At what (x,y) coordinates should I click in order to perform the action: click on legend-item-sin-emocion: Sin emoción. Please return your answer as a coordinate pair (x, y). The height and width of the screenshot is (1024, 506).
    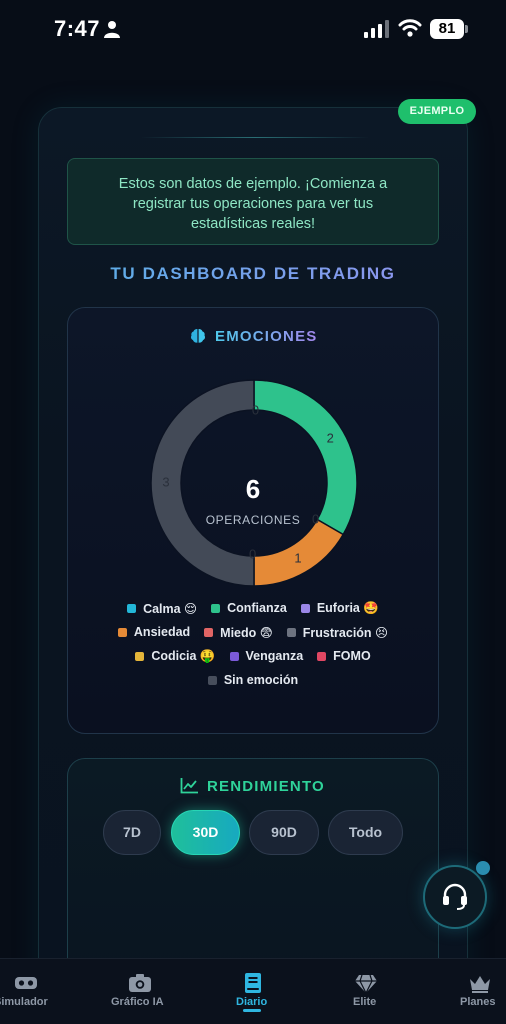
    Looking at the image, I should click on (253, 680).